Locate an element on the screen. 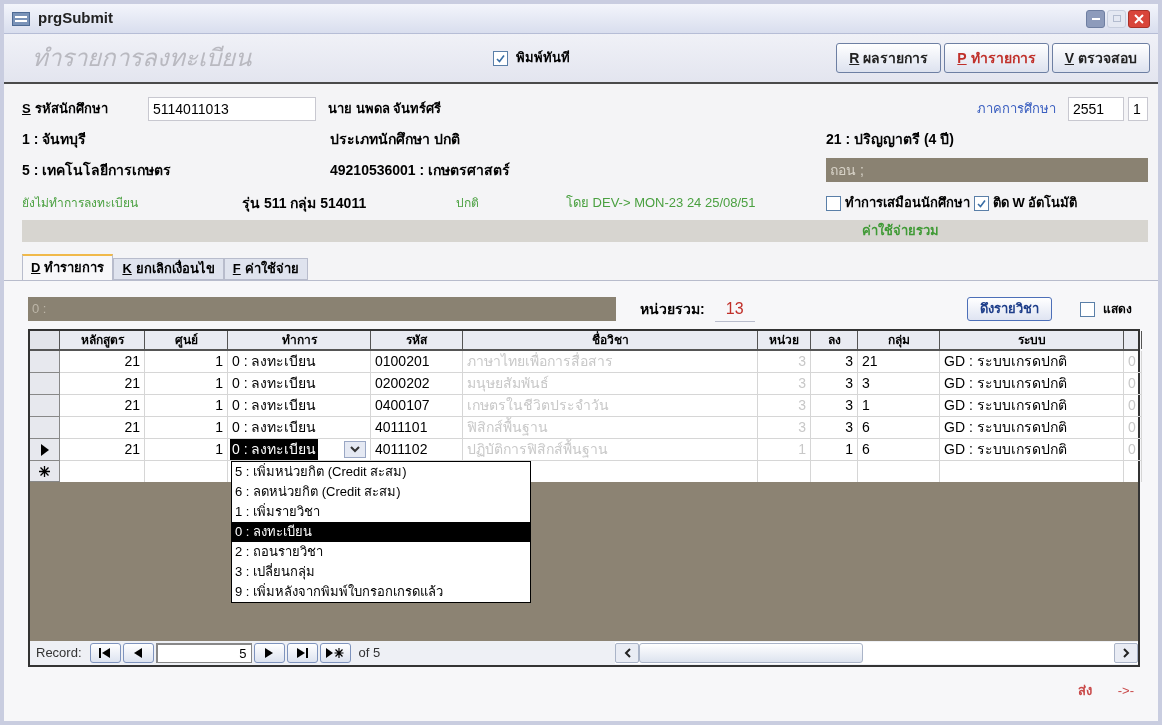 This screenshot has width=1162, height=725. column-header: ระบบ is located at coordinates (1032, 340).